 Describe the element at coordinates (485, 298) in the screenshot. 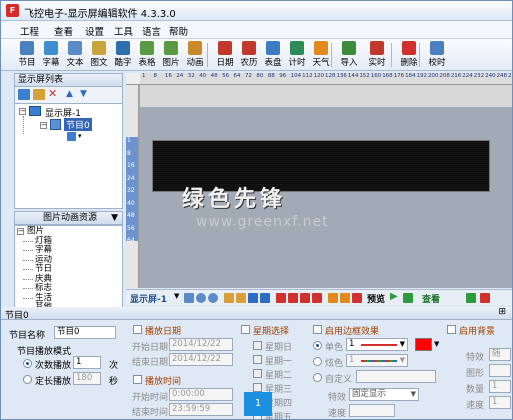

I see `exit-view-icon` at that location.